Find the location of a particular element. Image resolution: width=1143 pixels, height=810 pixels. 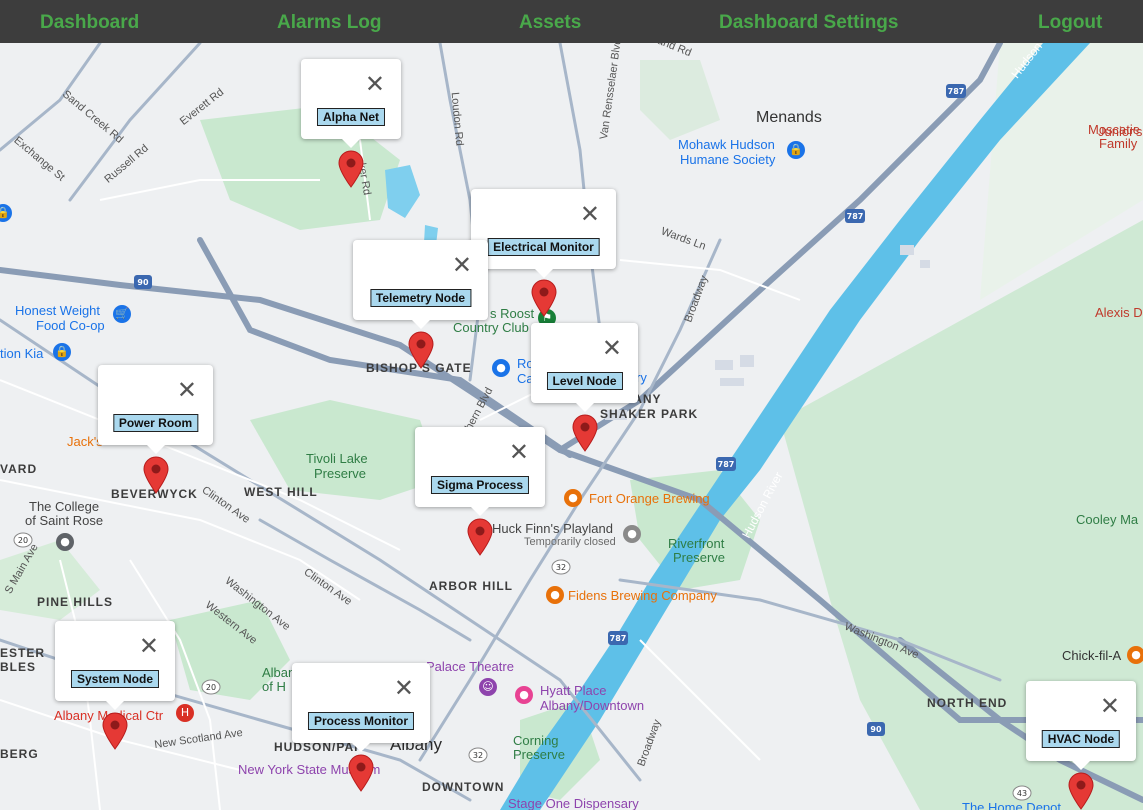

place-alexis: Alexis D is located at coordinates (1119, 312).